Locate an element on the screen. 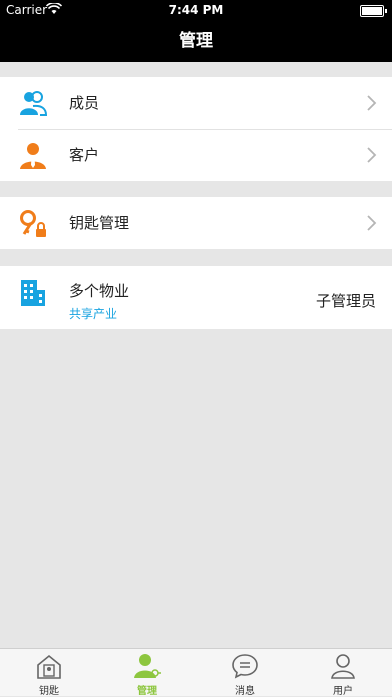 This screenshot has height=697, width=392. role-label: 子管理员 is located at coordinates (345, 301).